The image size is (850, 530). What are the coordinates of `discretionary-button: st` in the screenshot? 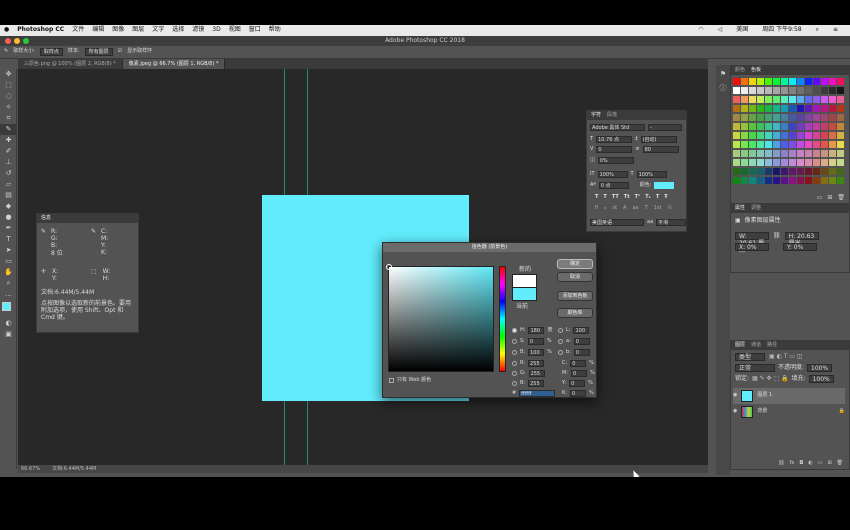 It's located at (614, 208).